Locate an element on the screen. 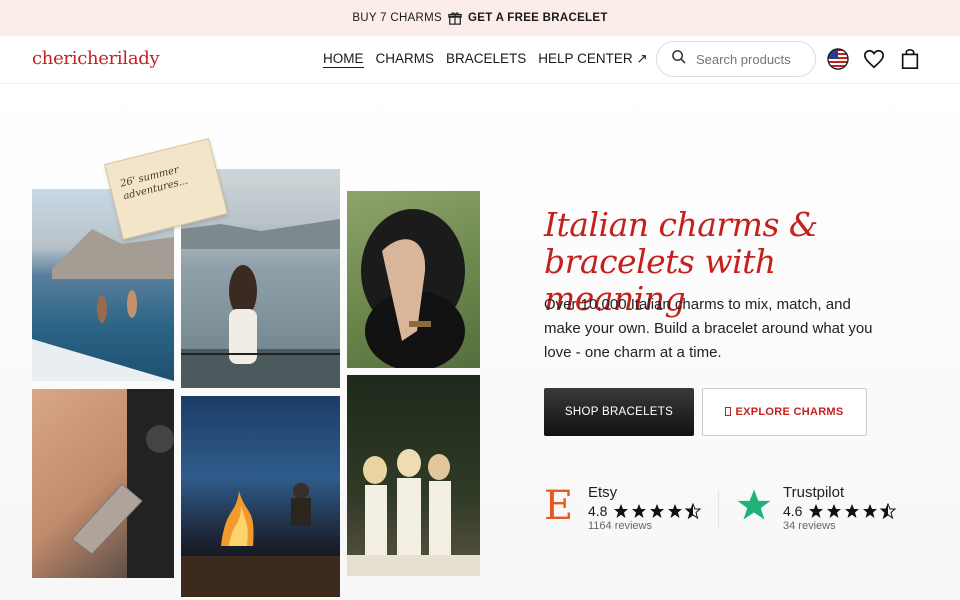 The height and width of the screenshot is (600, 960). explore-charms-label: EXPLORE CHARMS is located at coordinates (789, 412).